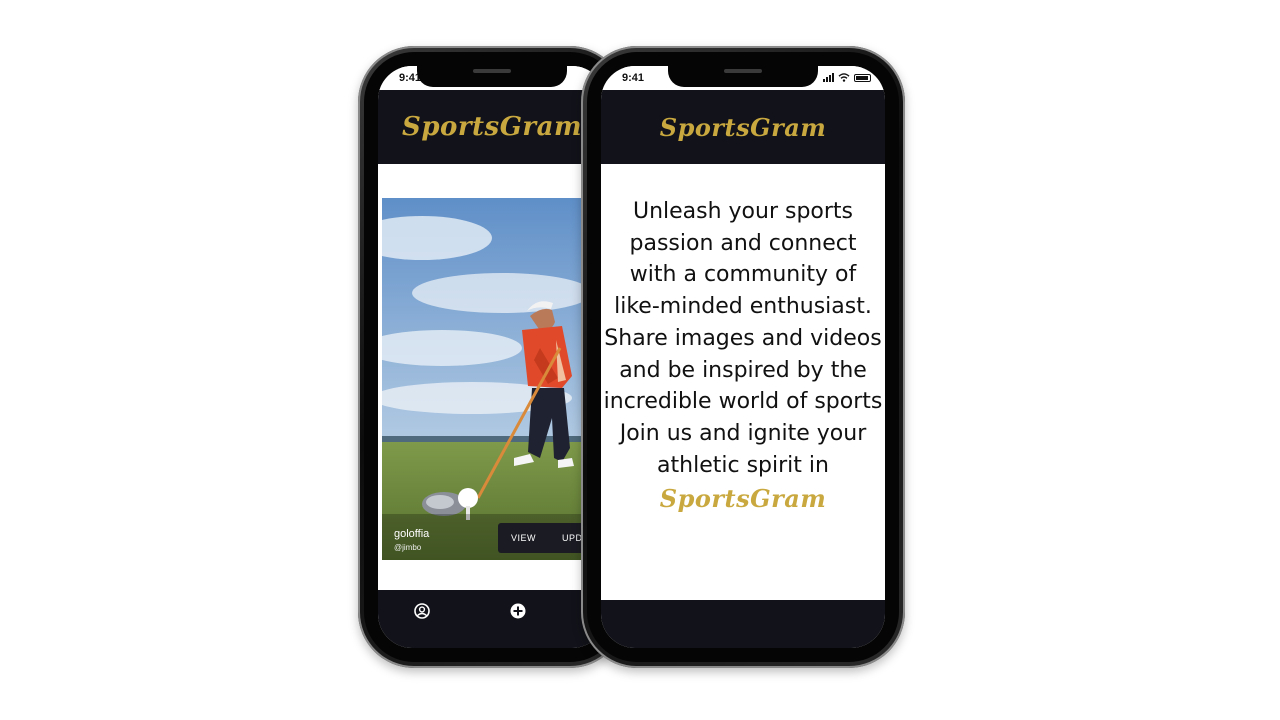 The width and height of the screenshot is (1280, 720). Describe the element at coordinates (743, 465) in the screenshot. I see `welcome-line: athletic spirit in` at that location.